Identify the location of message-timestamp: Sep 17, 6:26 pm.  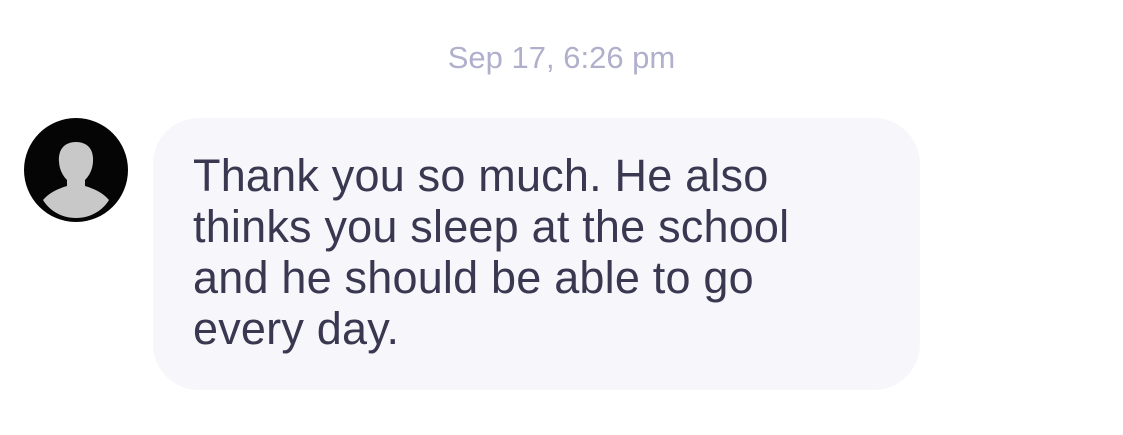
(561, 57).